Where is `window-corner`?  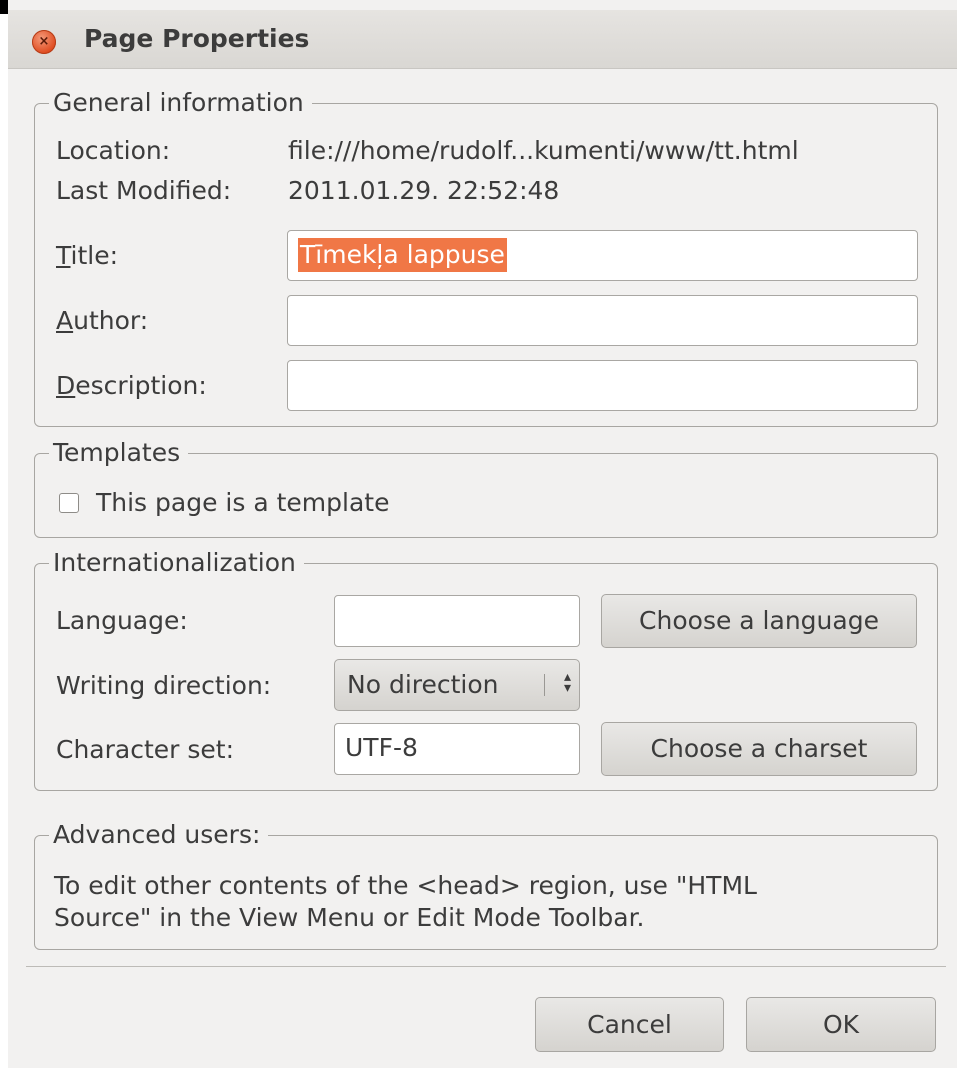 window-corner is located at coordinates (4, 7).